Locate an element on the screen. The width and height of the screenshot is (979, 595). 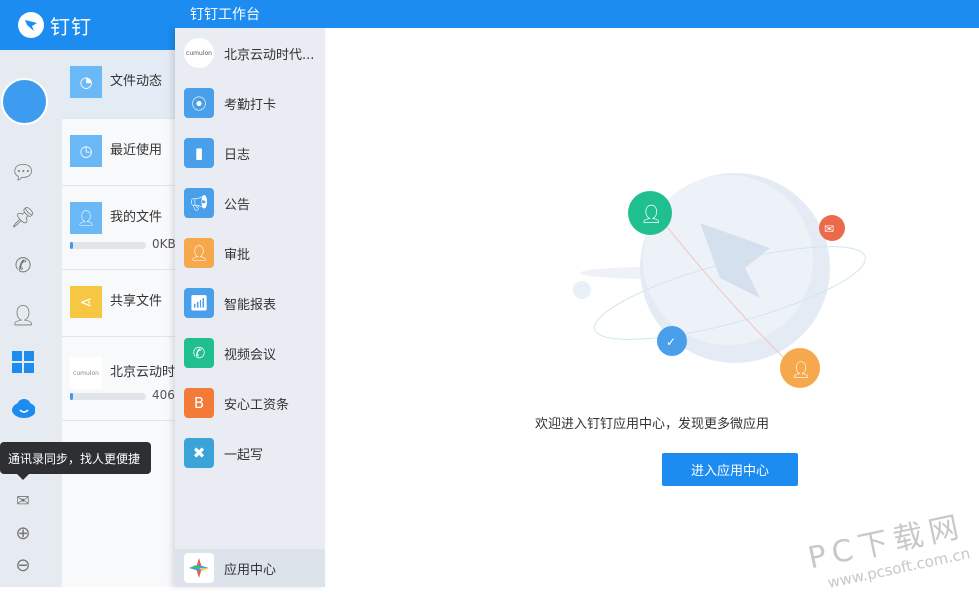
file-item-label: 文件动态 is located at coordinates (136, 81).